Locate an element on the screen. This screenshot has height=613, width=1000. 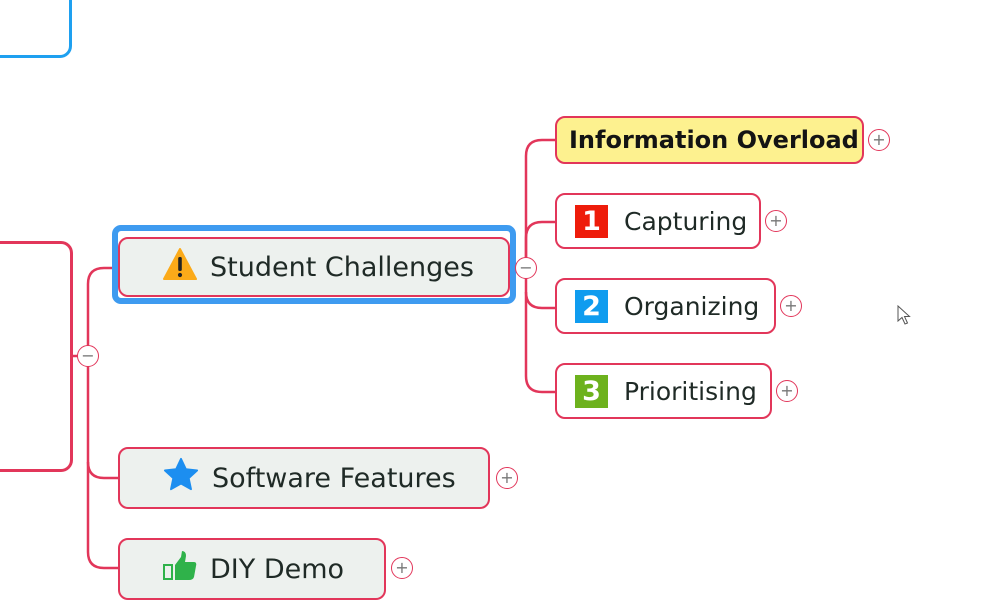
expand-prioritising-button: + is located at coordinates (787, 391).